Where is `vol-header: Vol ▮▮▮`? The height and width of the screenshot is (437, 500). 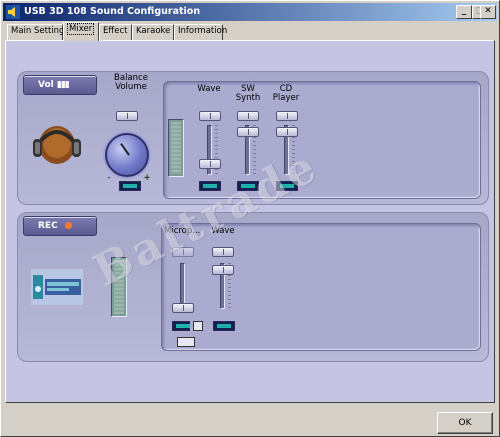 vol-header: Vol ▮▮▮ is located at coordinates (60, 85).